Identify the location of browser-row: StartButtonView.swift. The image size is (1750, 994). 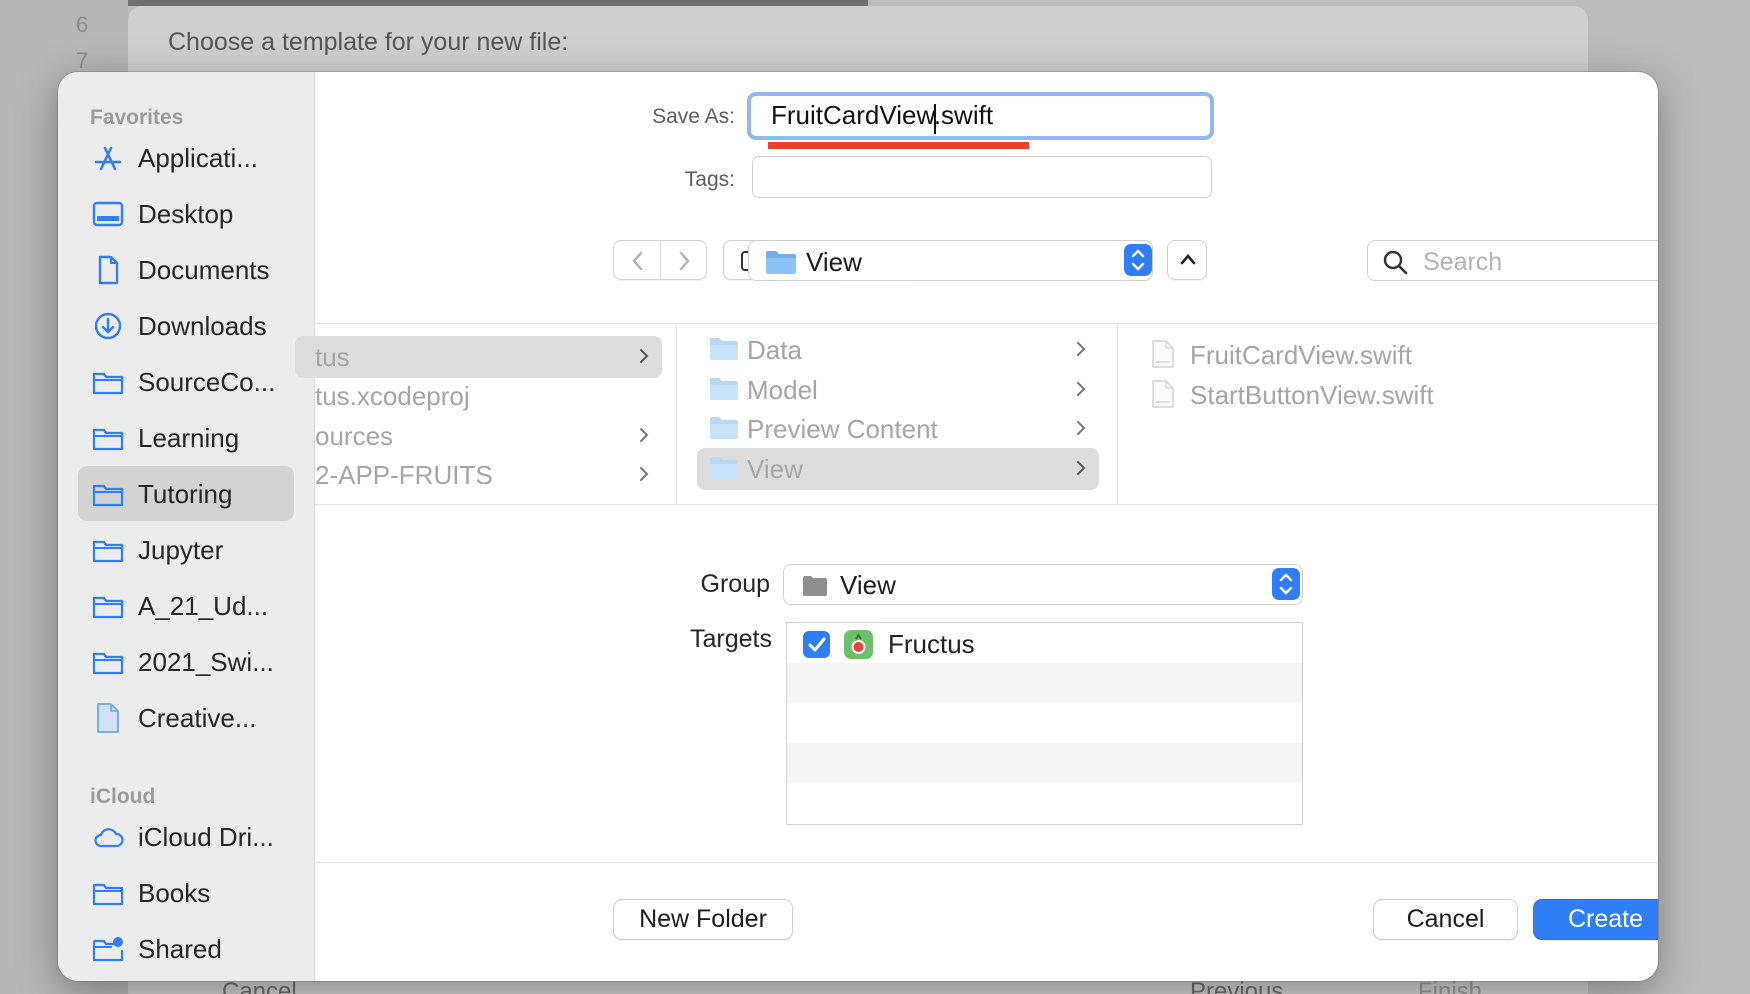
(1388, 395).